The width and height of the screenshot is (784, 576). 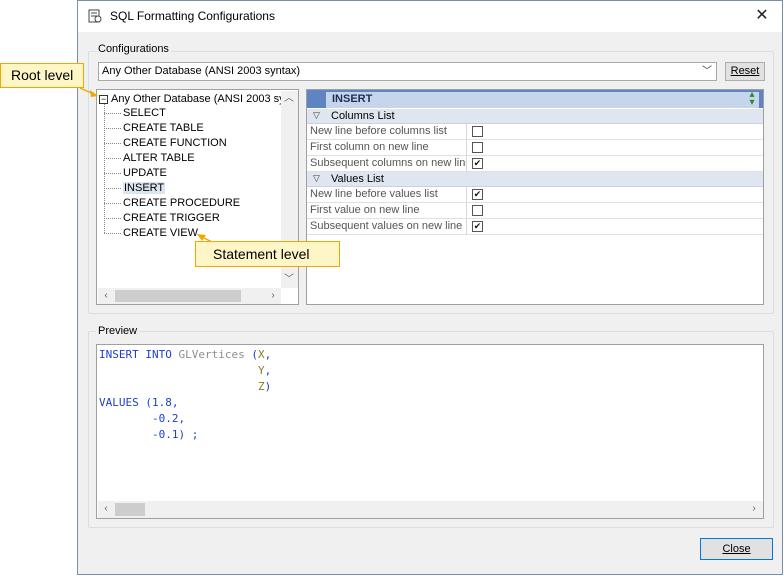 I want to click on close-button-label: Close, so click(x=736, y=549).